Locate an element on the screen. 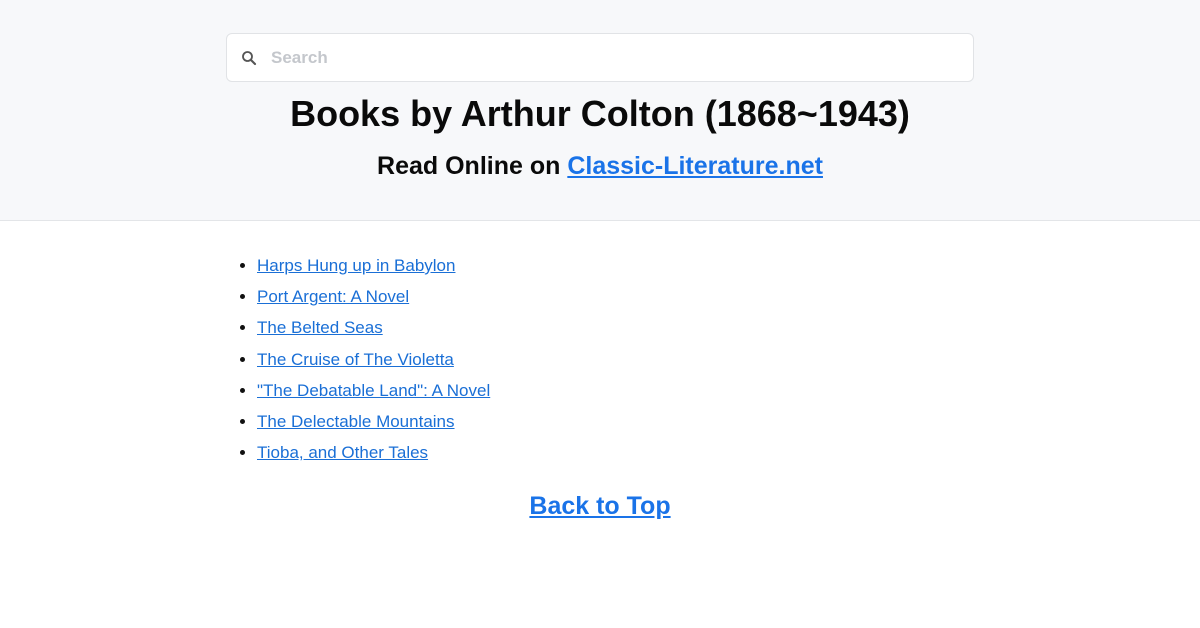  search-icon is located at coordinates (249, 58).